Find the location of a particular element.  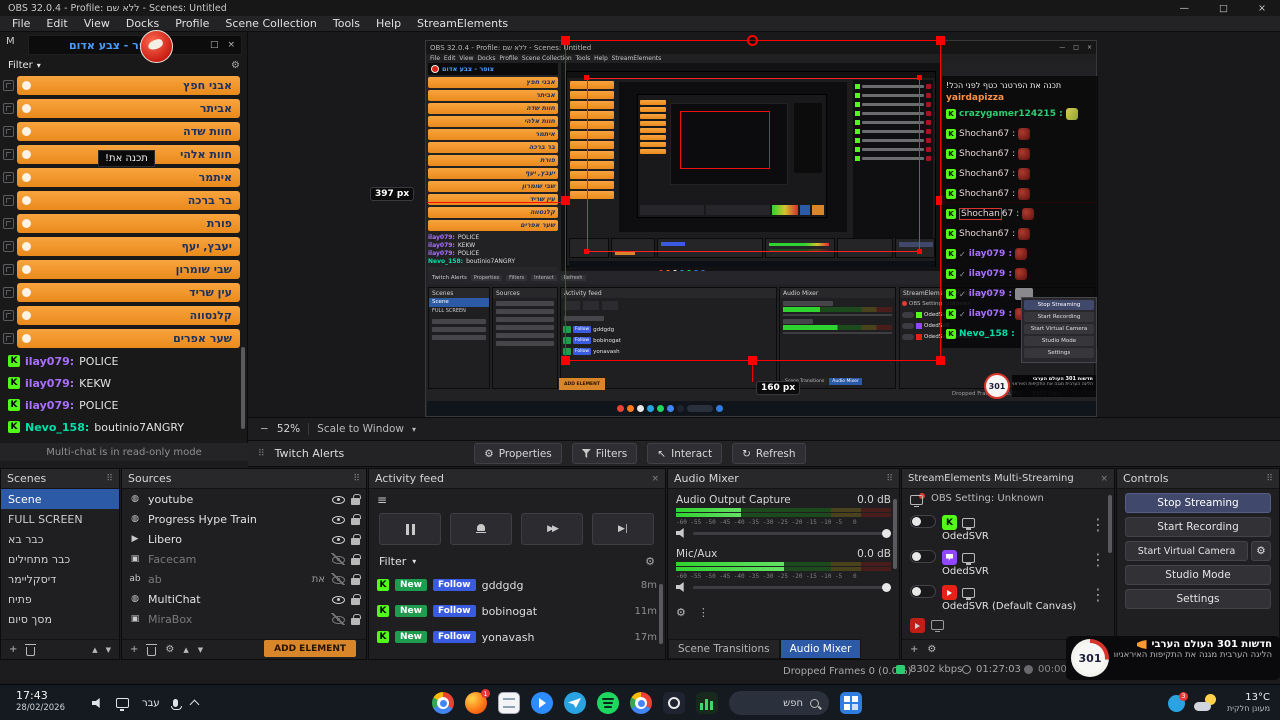

obs-icon is located at coordinates (674, 703).